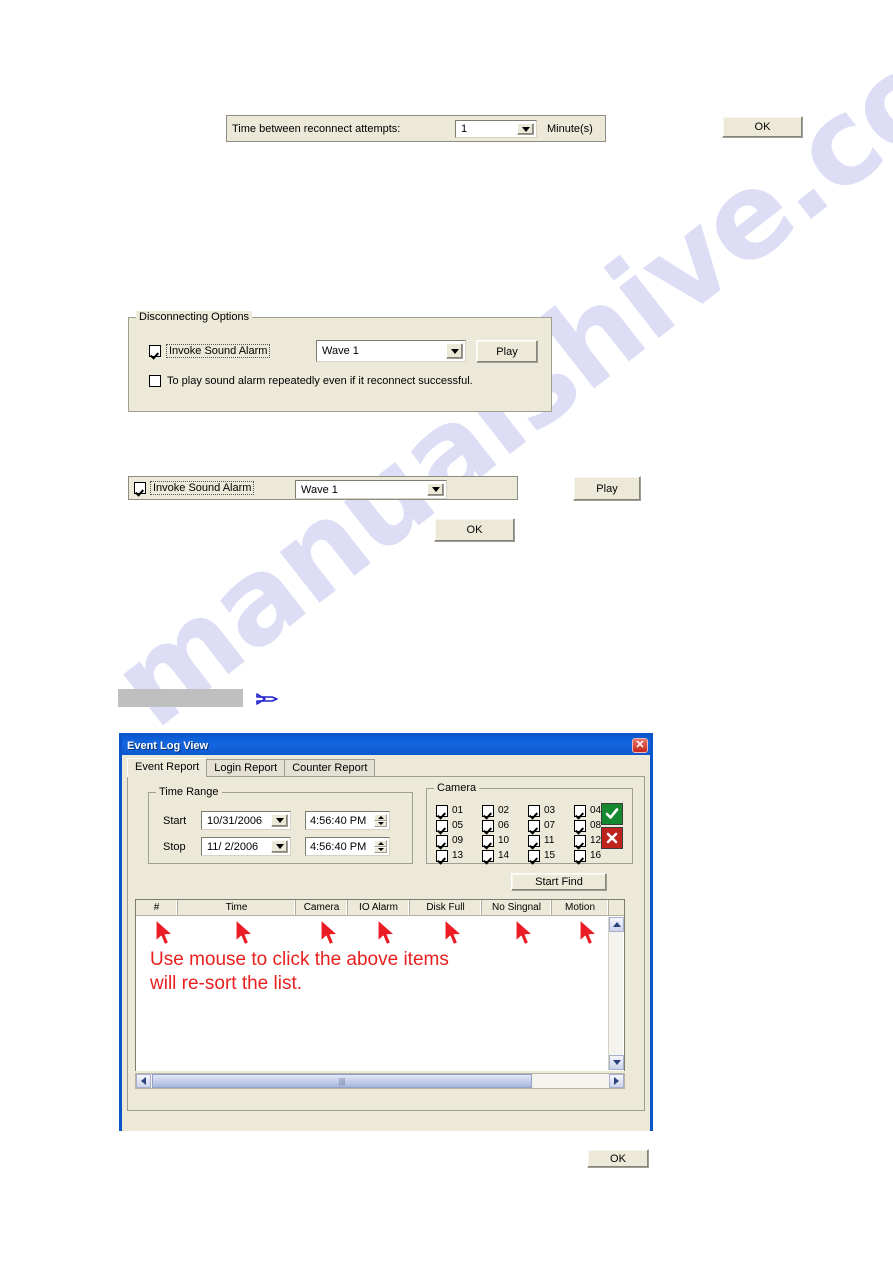  Describe the element at coordinates (559, 882) in the screenshot. I see `start-find-button: Start Find` at that location.